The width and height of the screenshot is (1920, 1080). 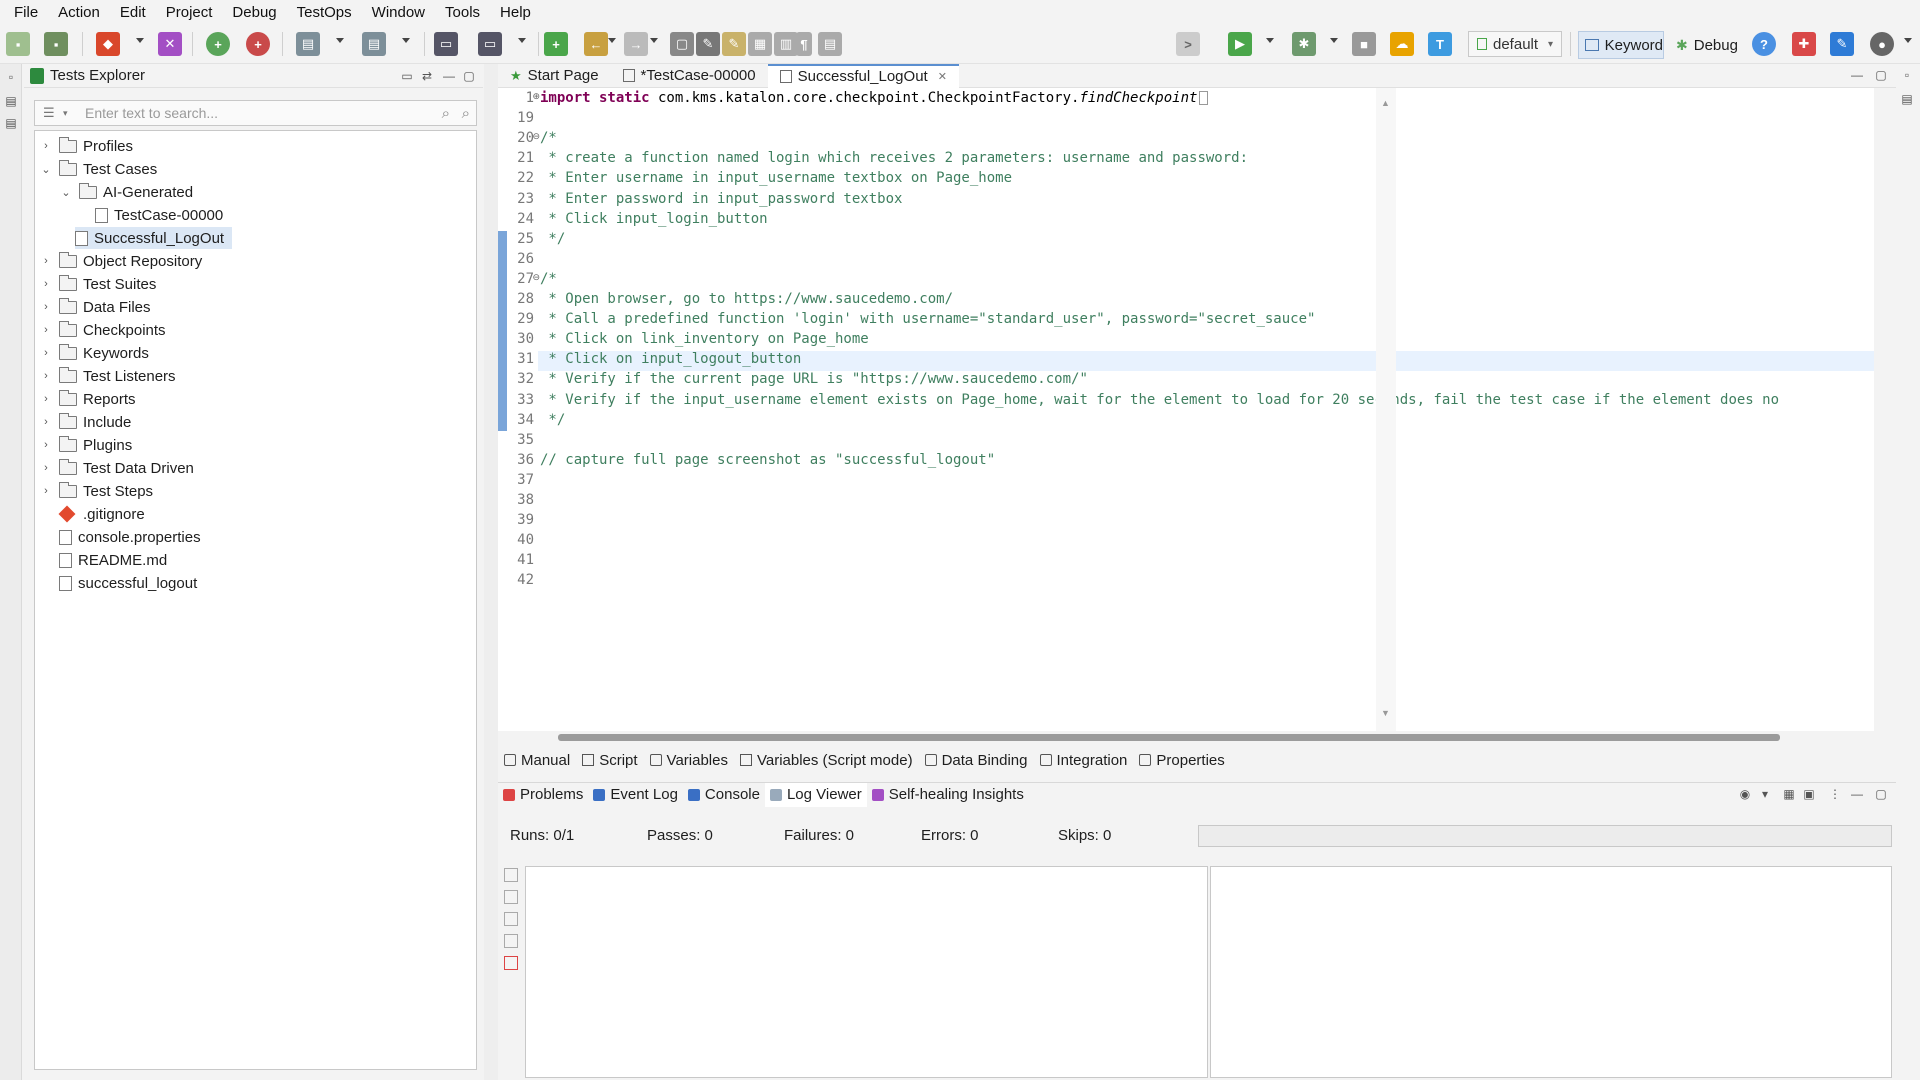 What do you see at coordinates (79, 12) in the screenshot?
I see `menu-action: Action` at bounding box center [79, 12].